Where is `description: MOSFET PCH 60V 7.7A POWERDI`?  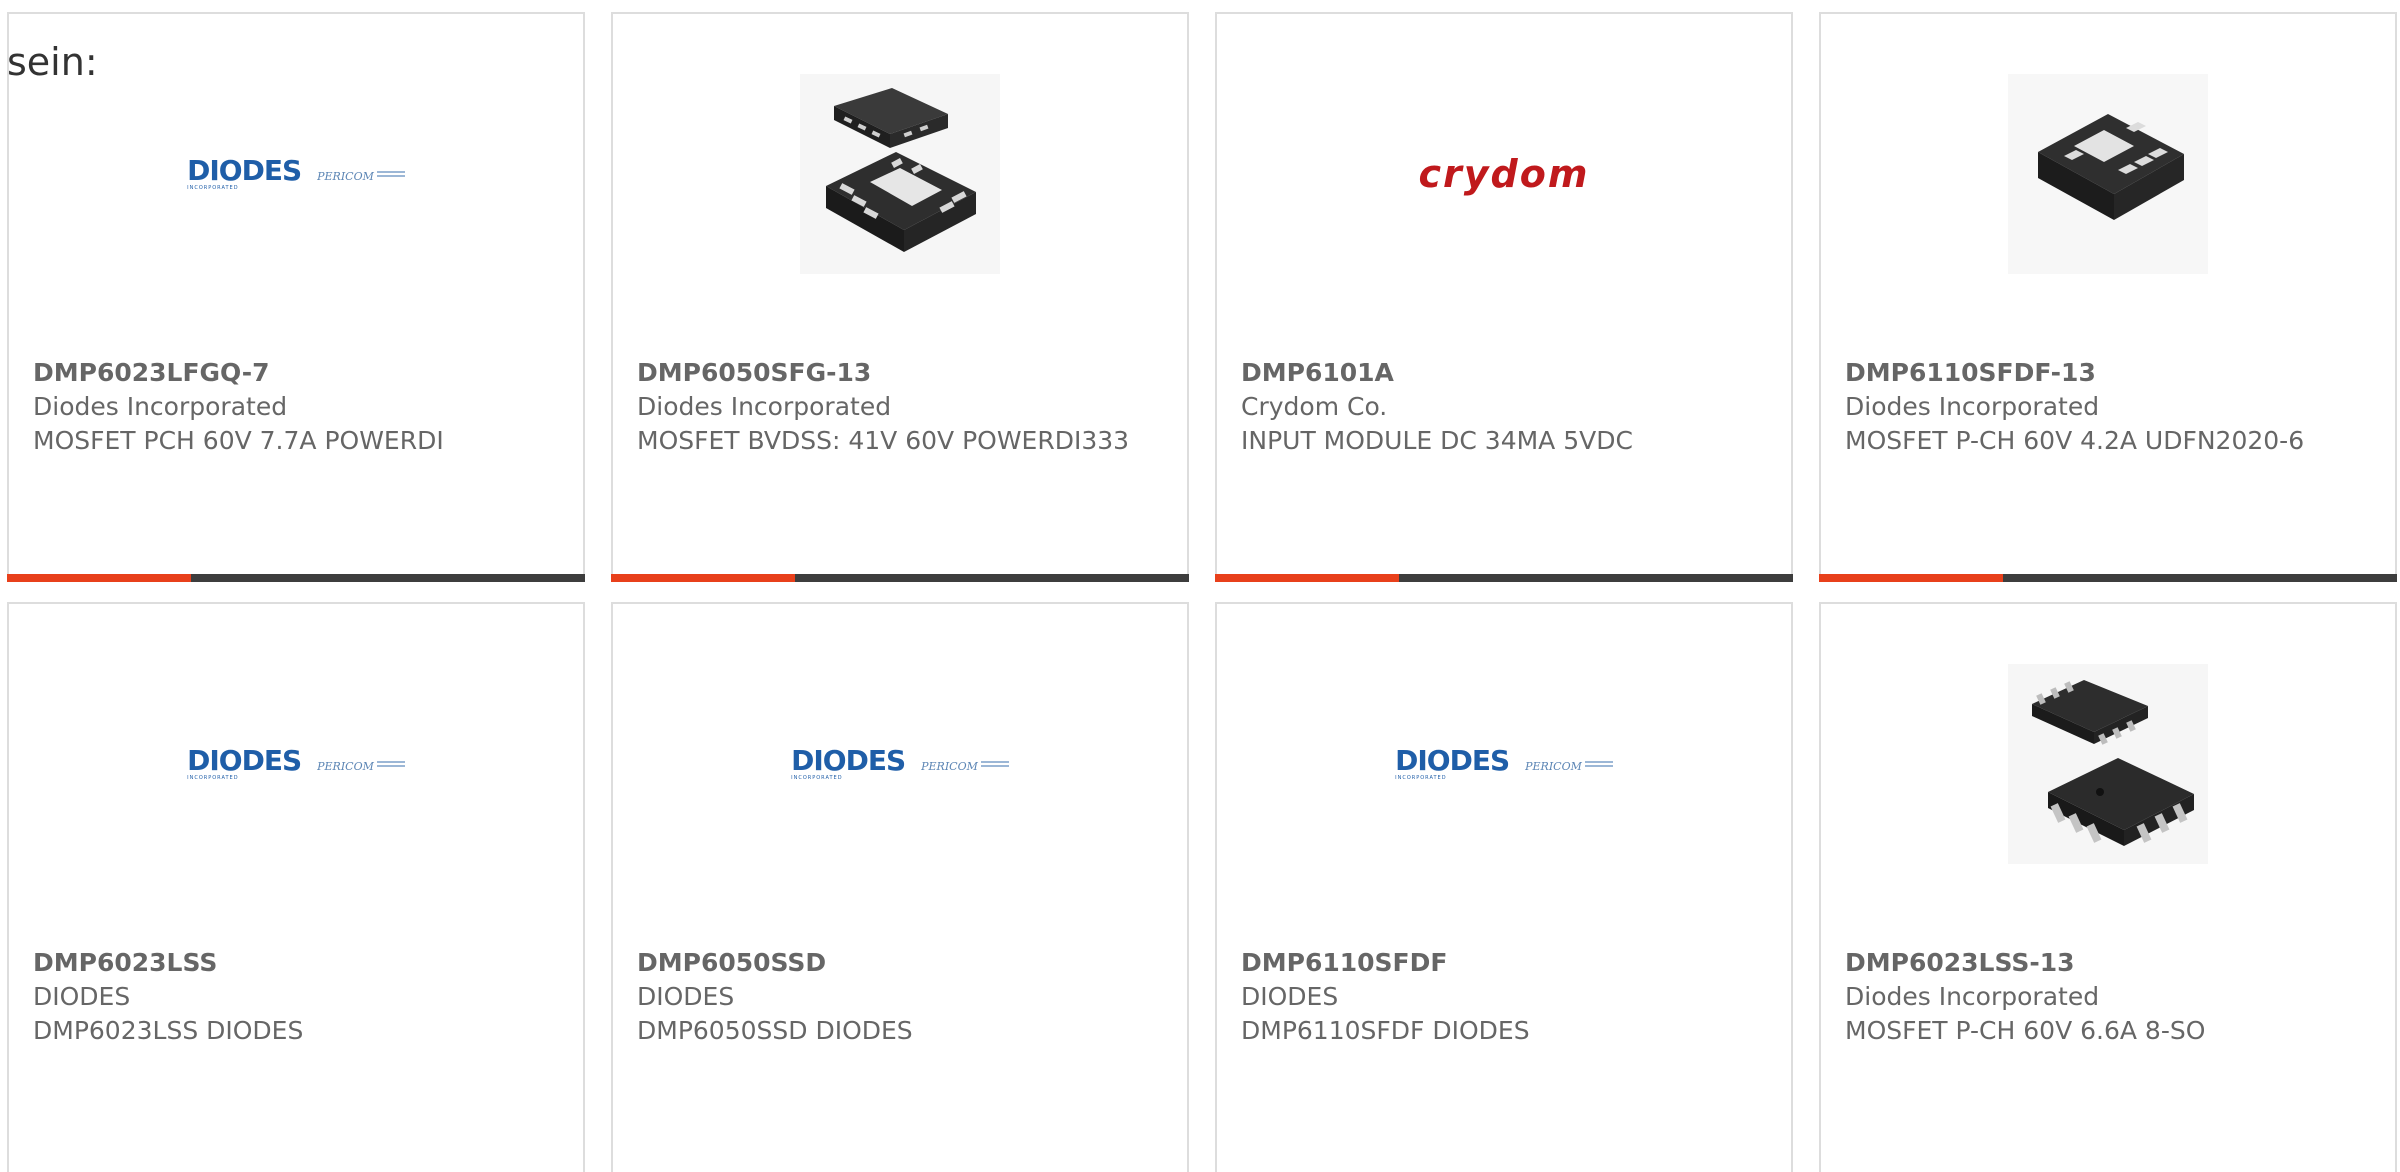 description: MOSFET PCH 60V 7.7A POWERDI is located at coordinates (238, 440).